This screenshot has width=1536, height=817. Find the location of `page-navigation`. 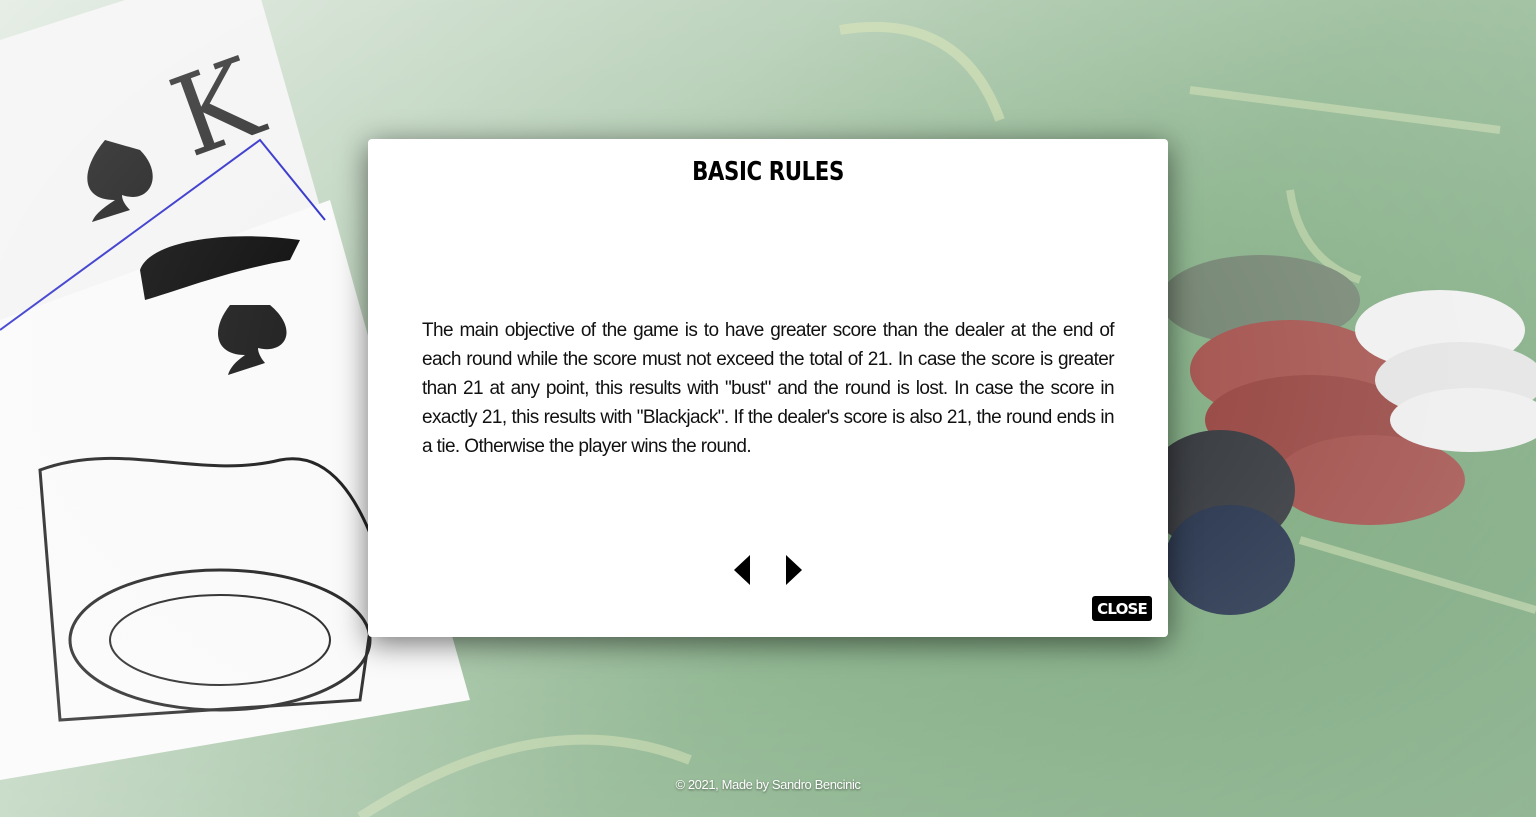

page-navigation is located at coordinates (768, 570).